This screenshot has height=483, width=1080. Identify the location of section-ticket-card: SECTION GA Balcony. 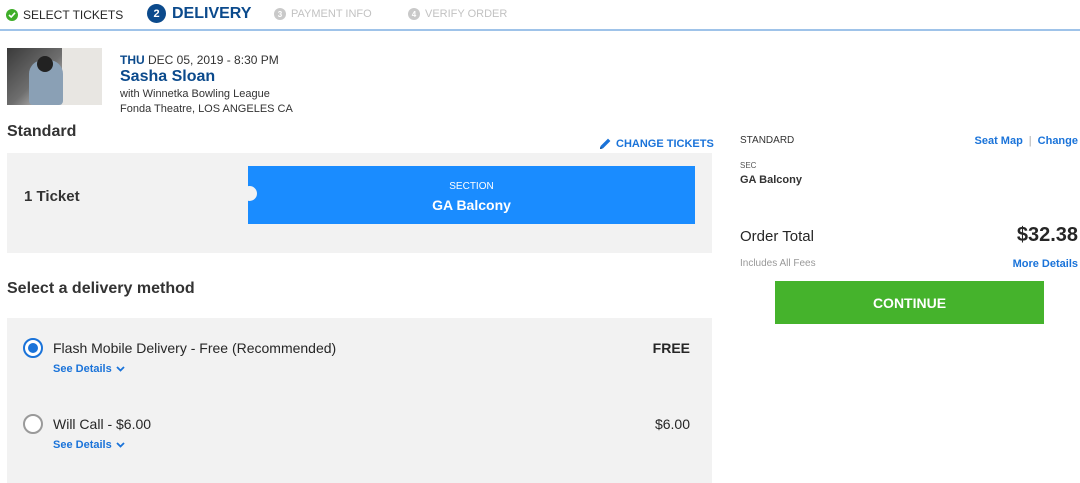
(468, 195).